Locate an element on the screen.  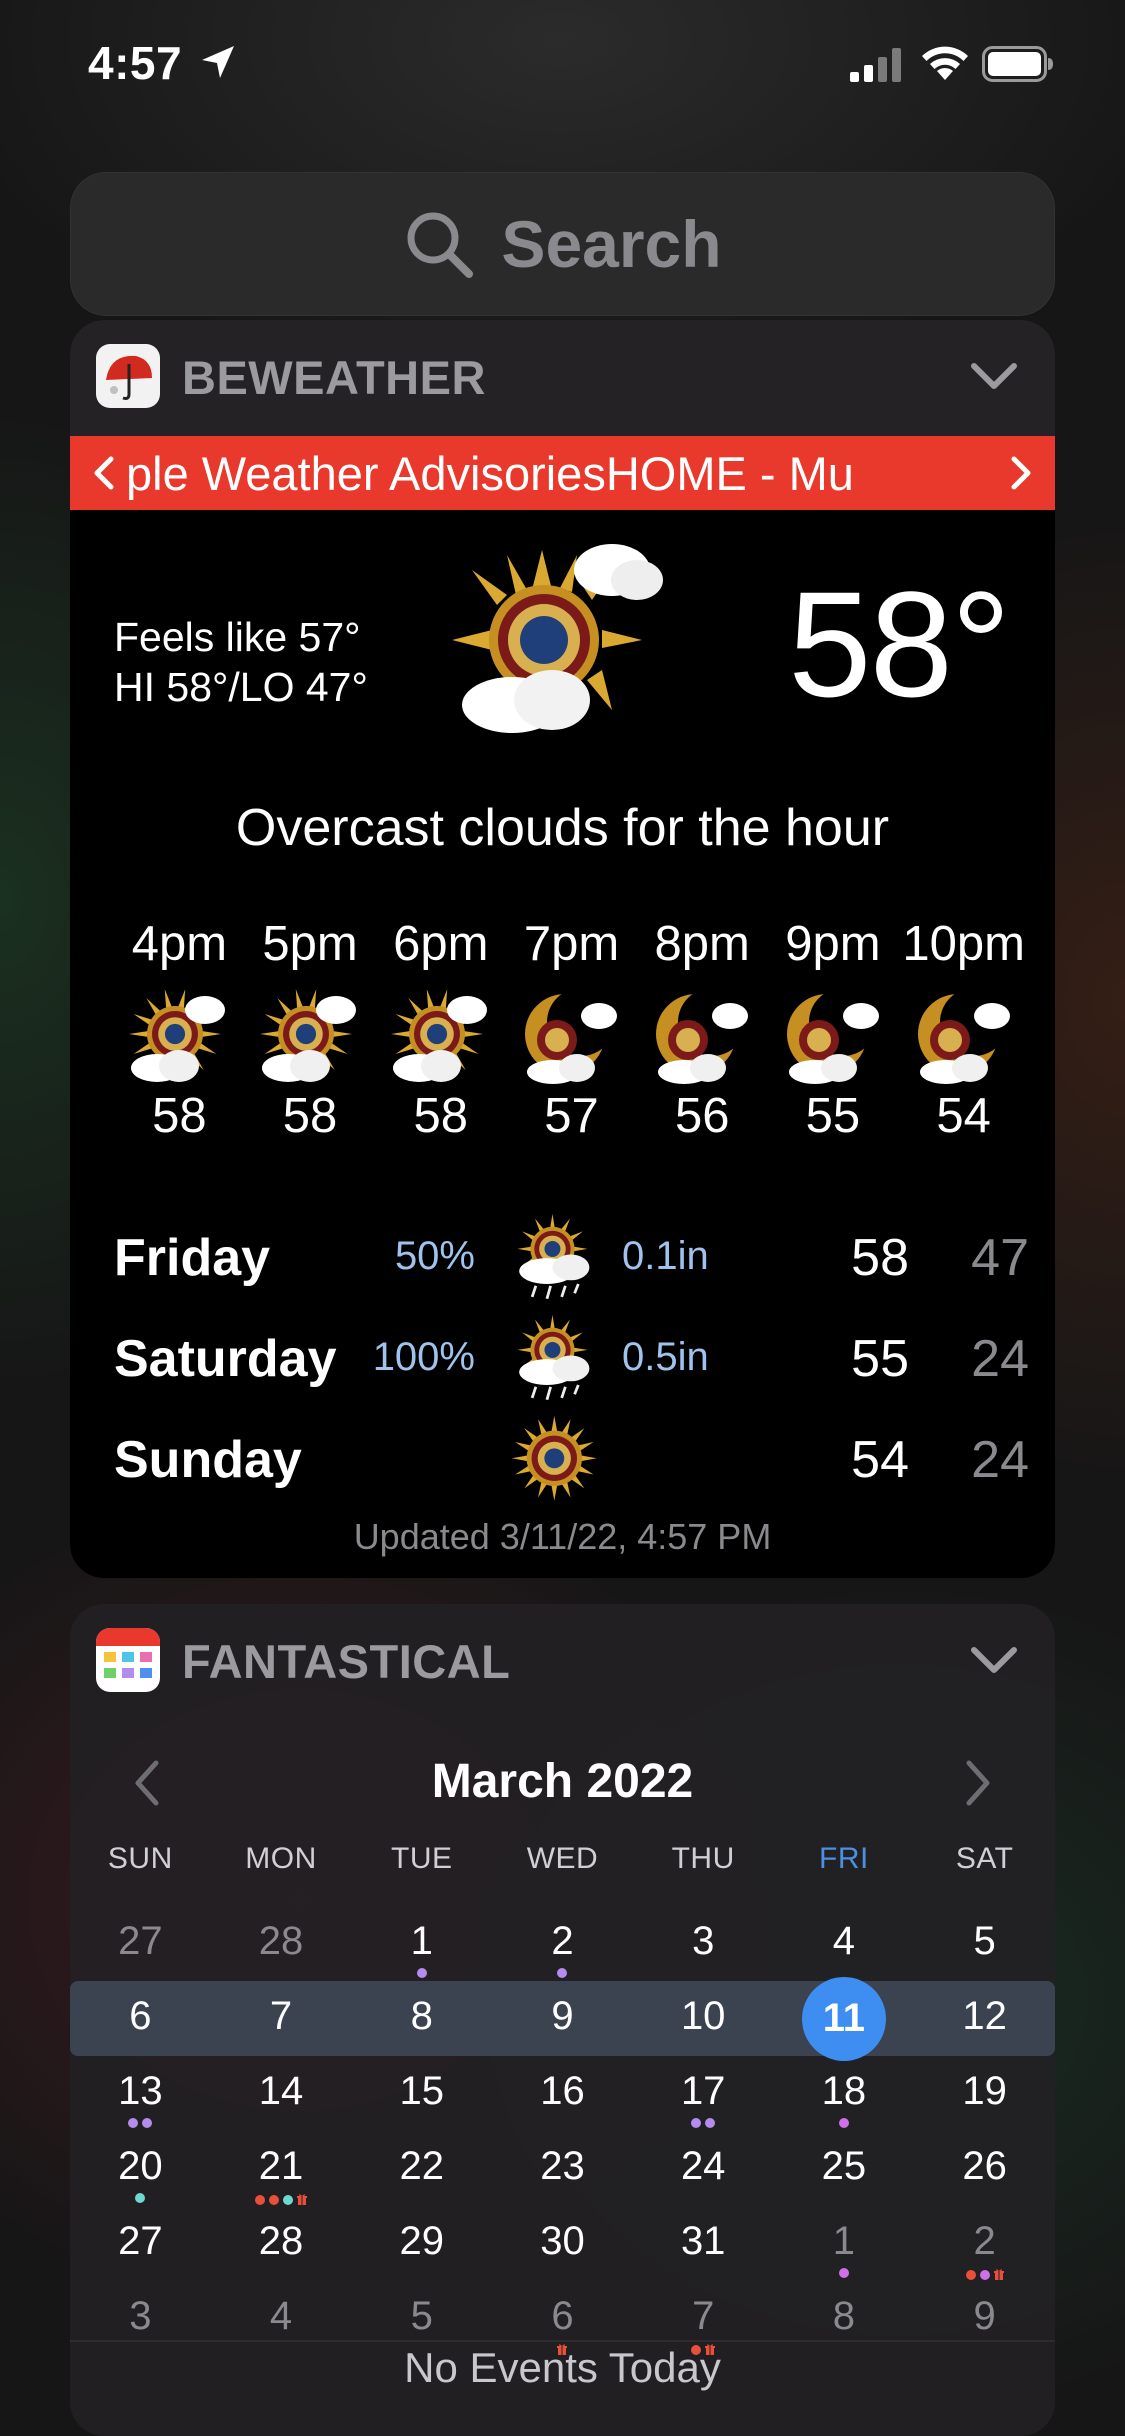
day-cell: 20 is located at coordinates (140, 2168).